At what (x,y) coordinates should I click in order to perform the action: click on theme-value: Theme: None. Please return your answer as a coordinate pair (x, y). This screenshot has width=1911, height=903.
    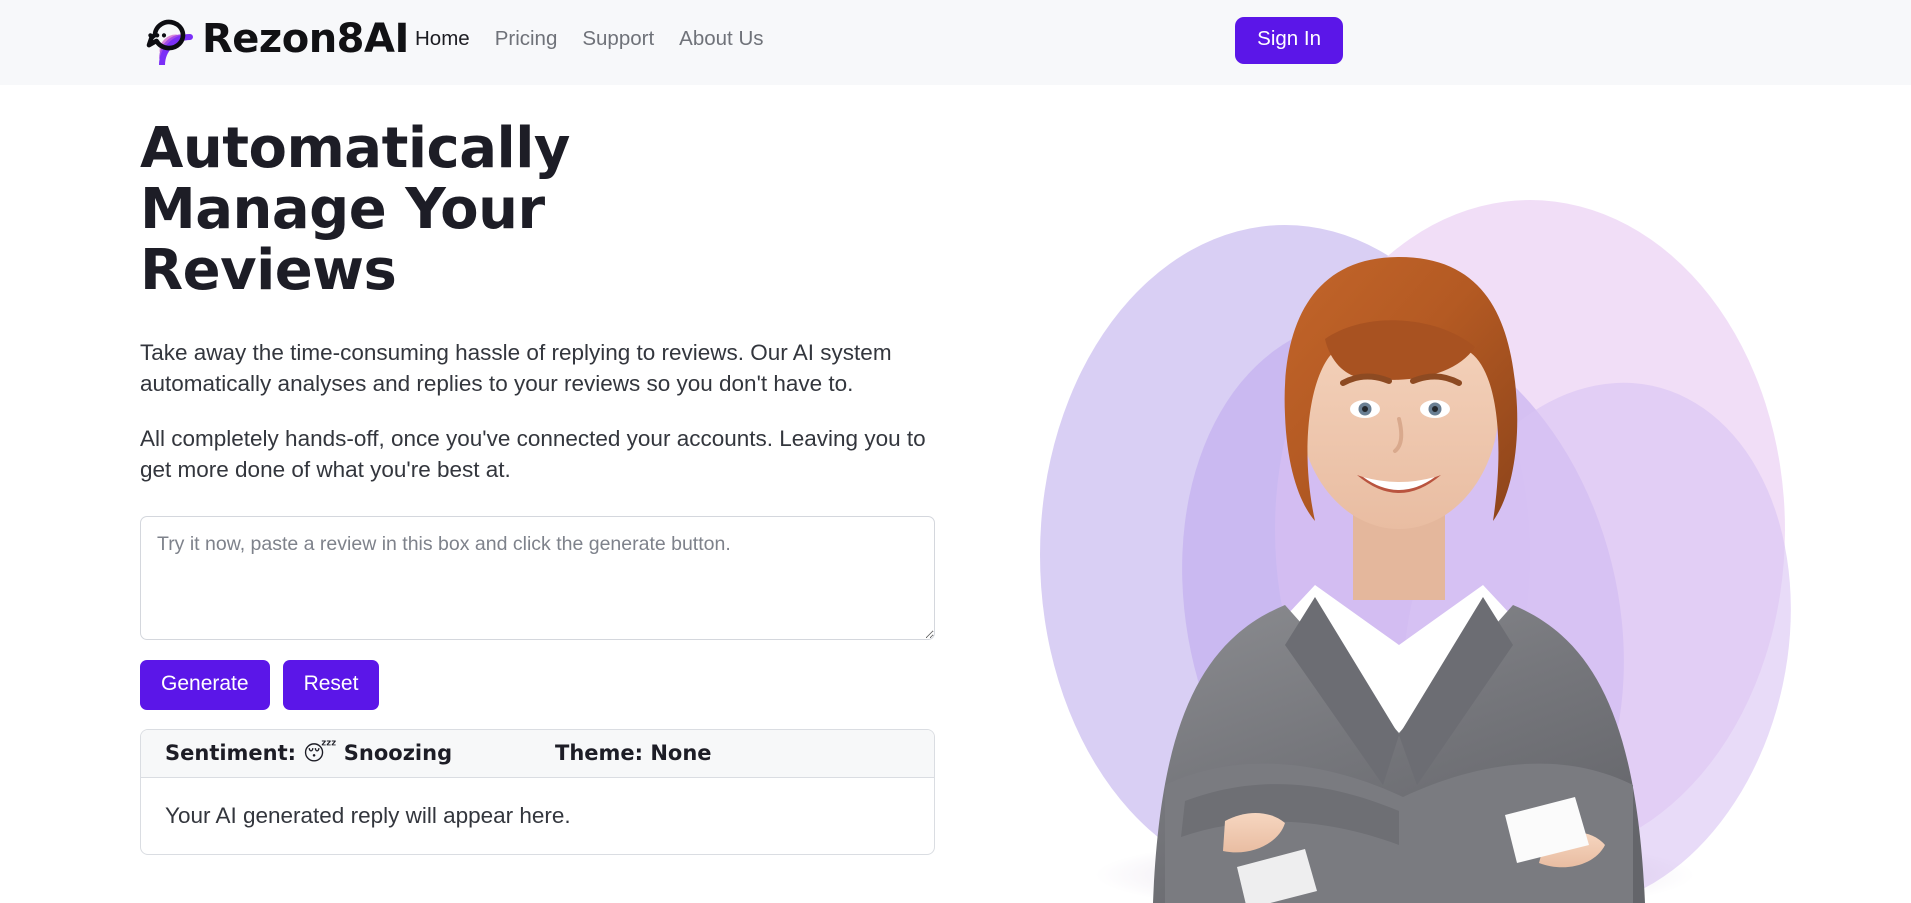
    Looking at the image, I should click on (633, 753).